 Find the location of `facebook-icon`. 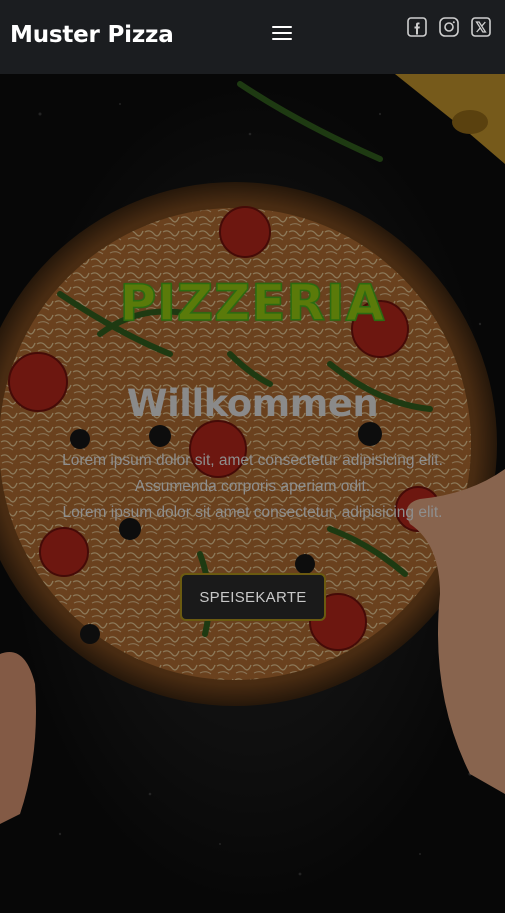

facebook-icon is located at coordinates (417, 27).